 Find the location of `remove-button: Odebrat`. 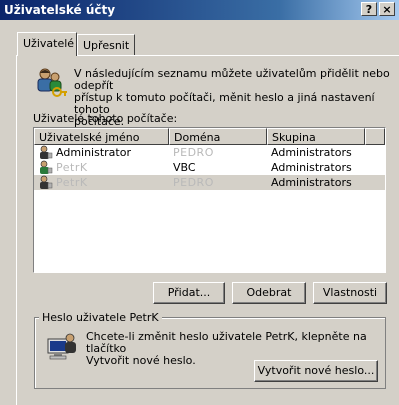

remove-button: Odebrat is located at coordinates (269, 293).